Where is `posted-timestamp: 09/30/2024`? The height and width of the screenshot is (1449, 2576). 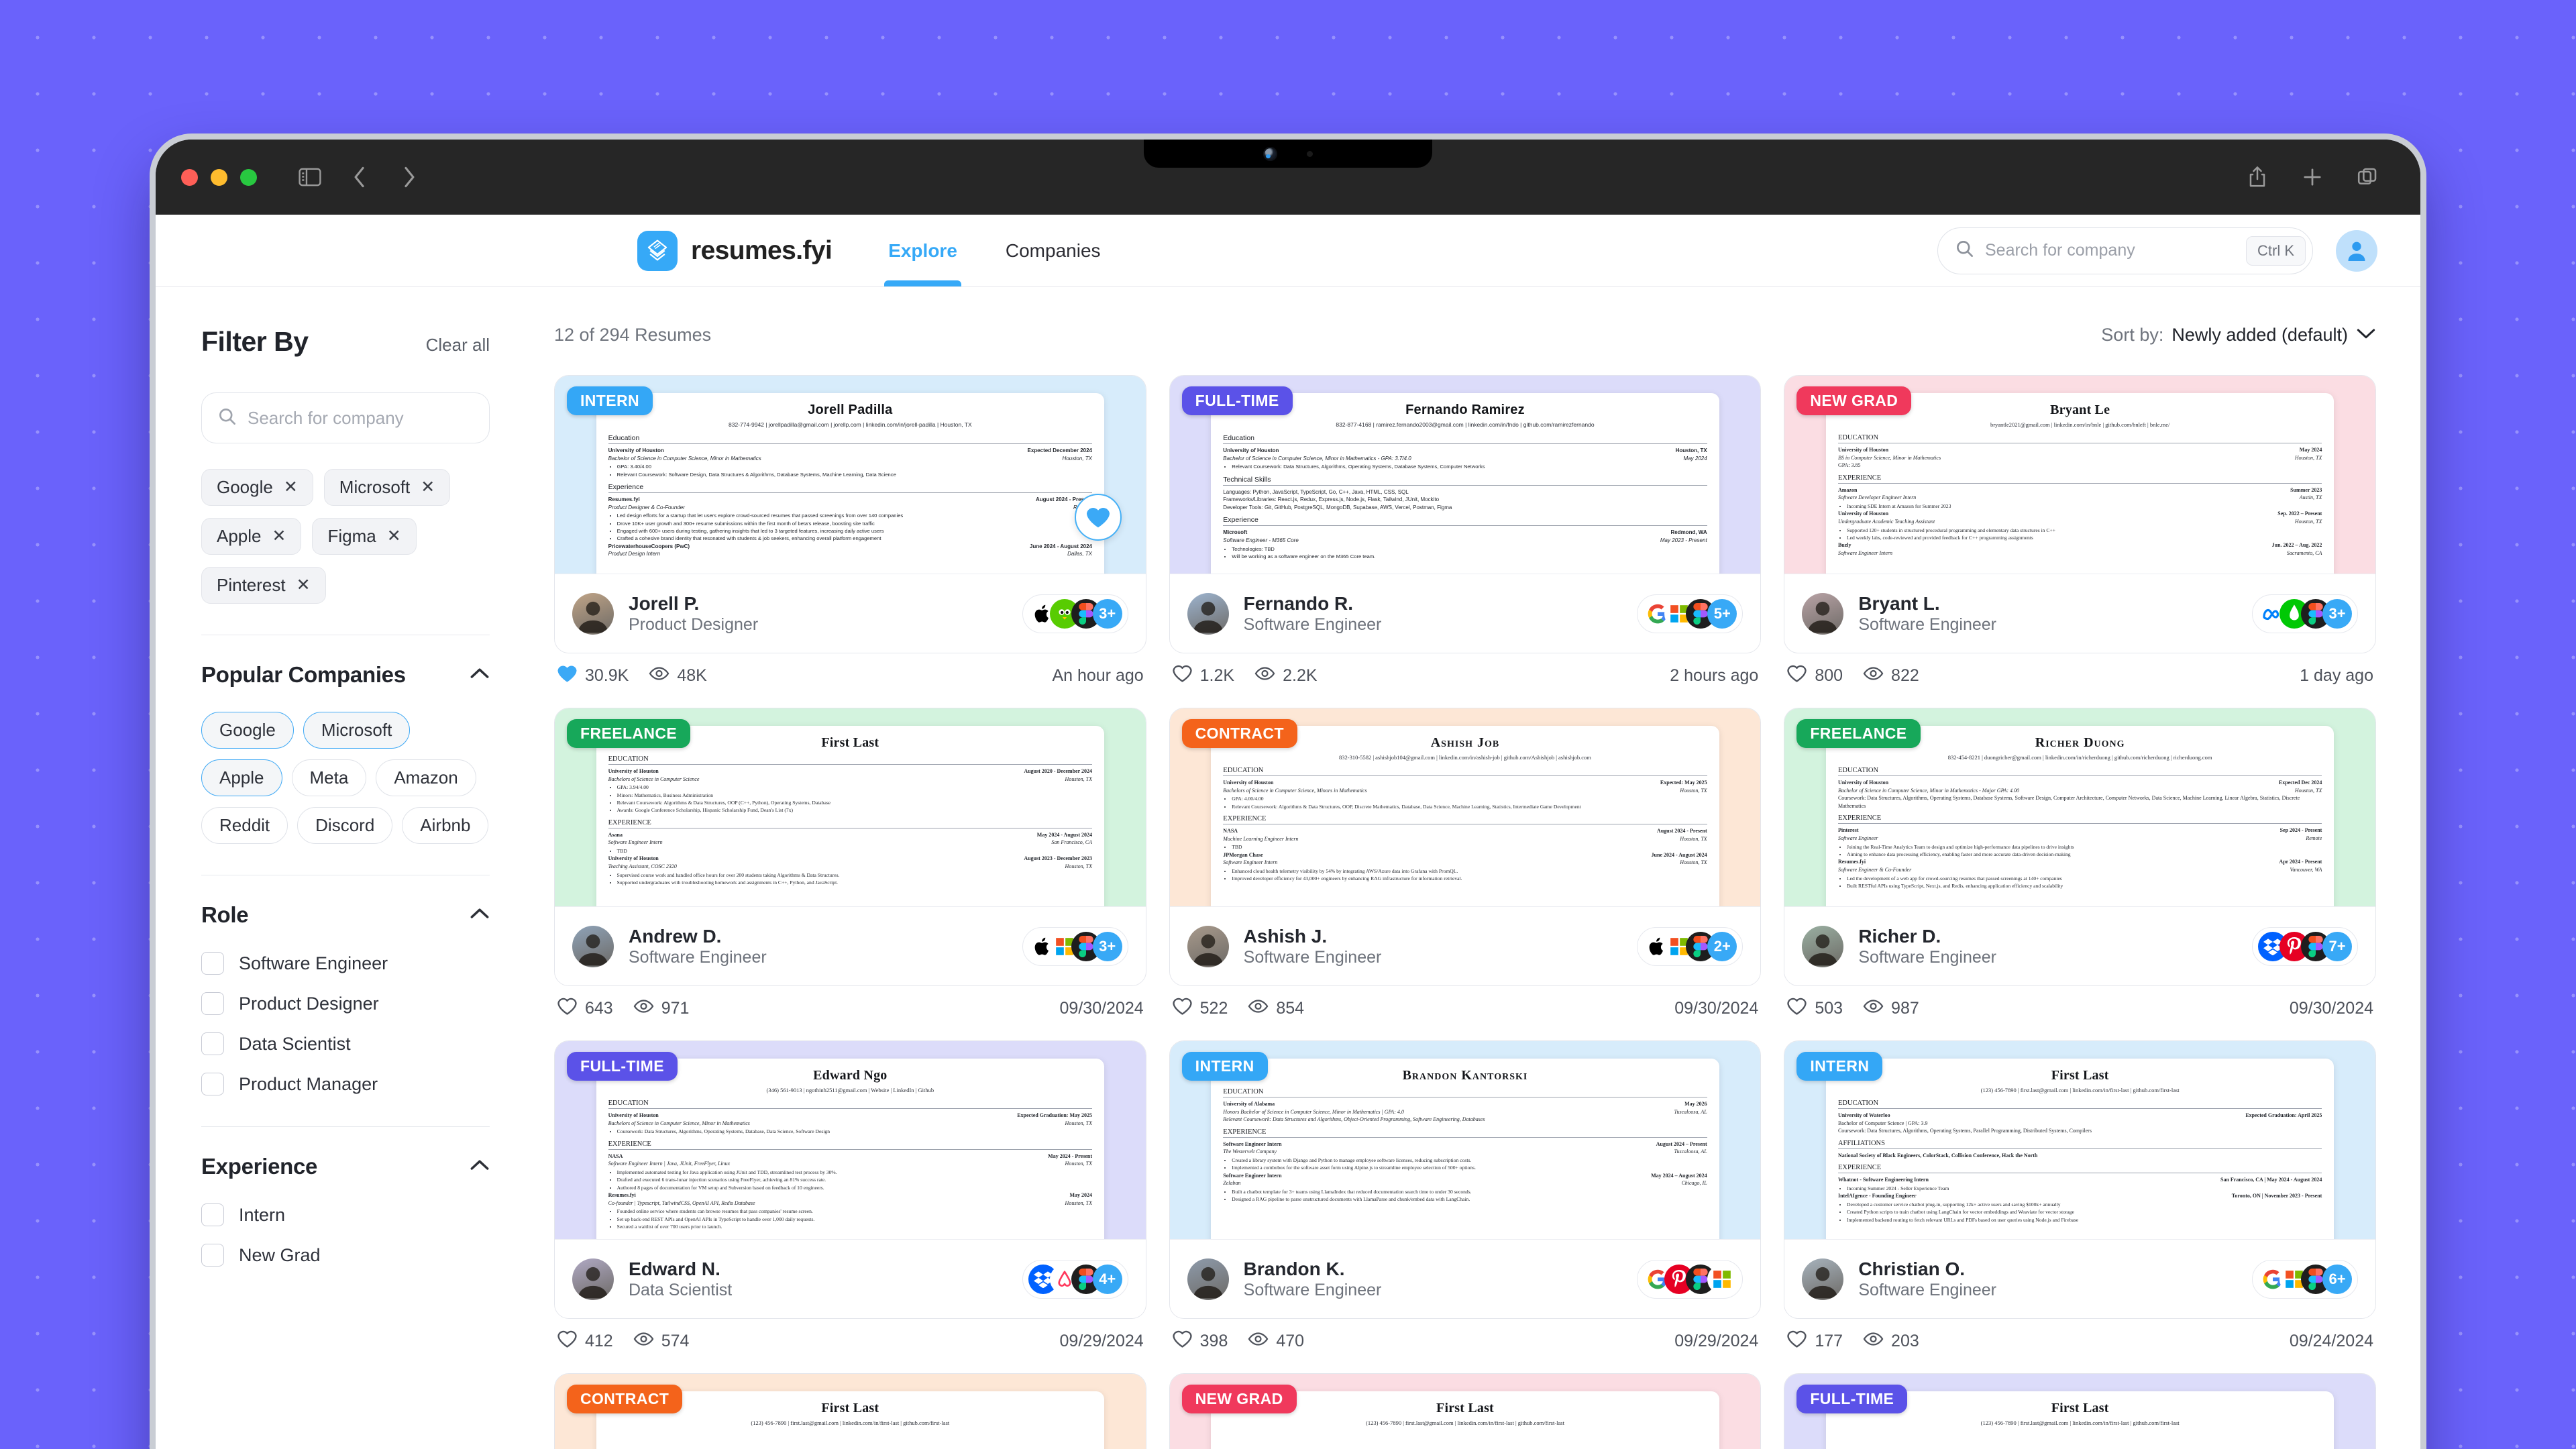 posted-timestamp: 09/30/2024 is located at coordinates (1716, 1008).